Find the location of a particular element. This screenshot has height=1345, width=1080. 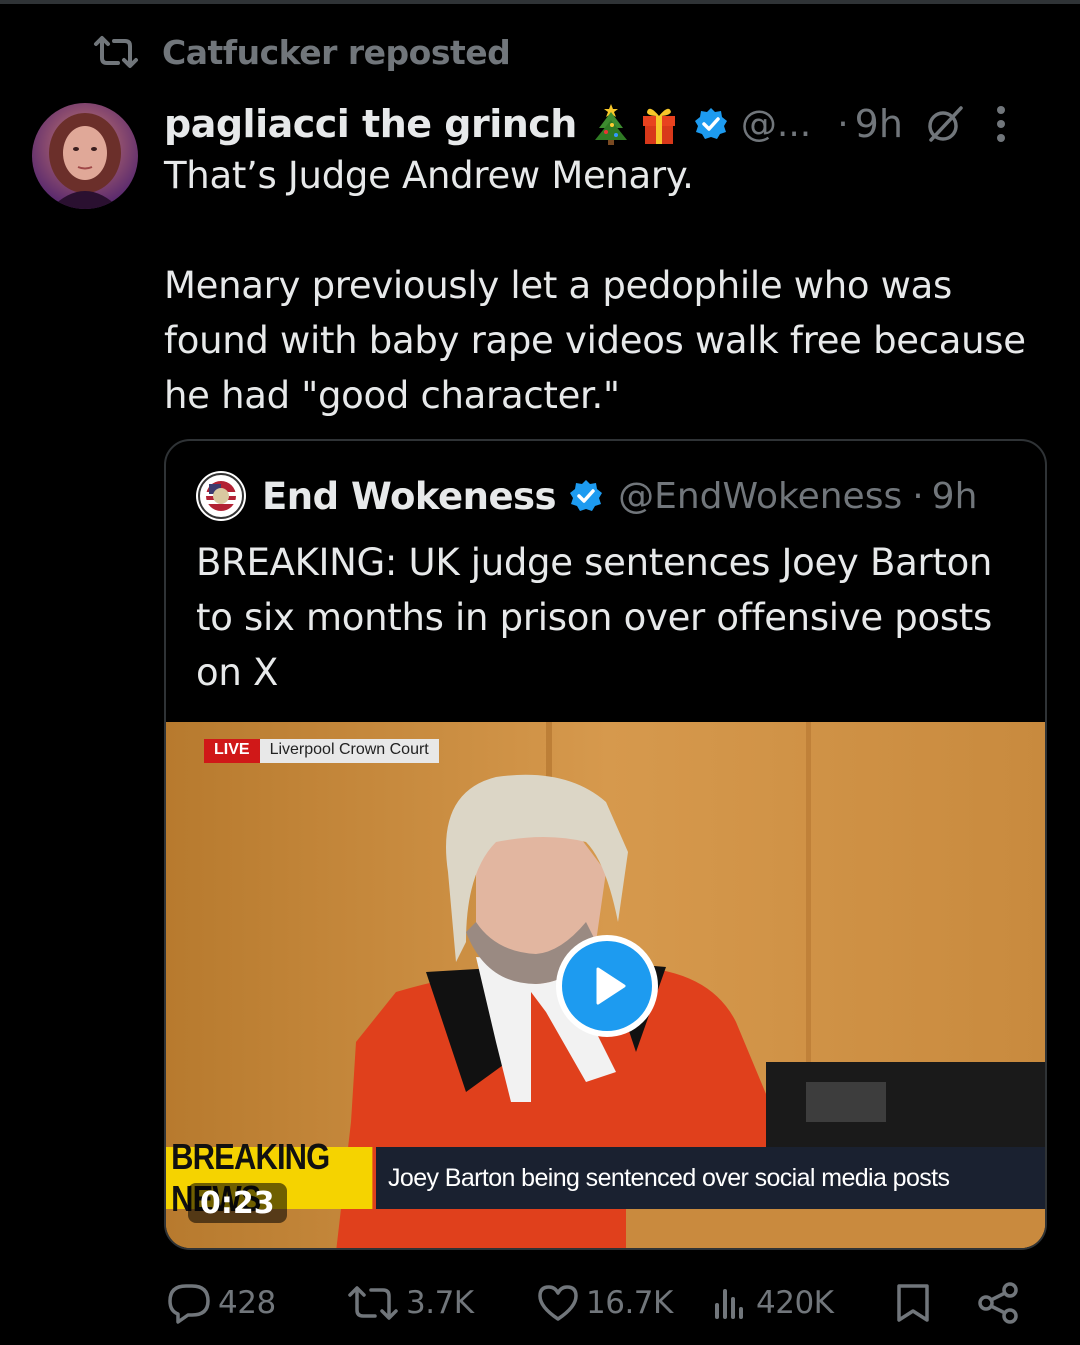

post-header: pagliacci the grinch @... · 9h is located at coordinates (607, 124).